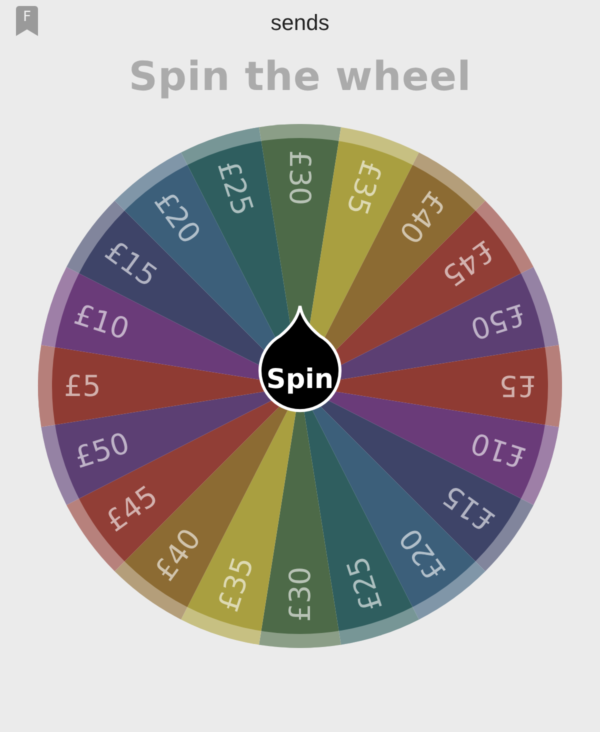 The image size is (600, 732). I want to click on page-title: sends, so click(300, 23).